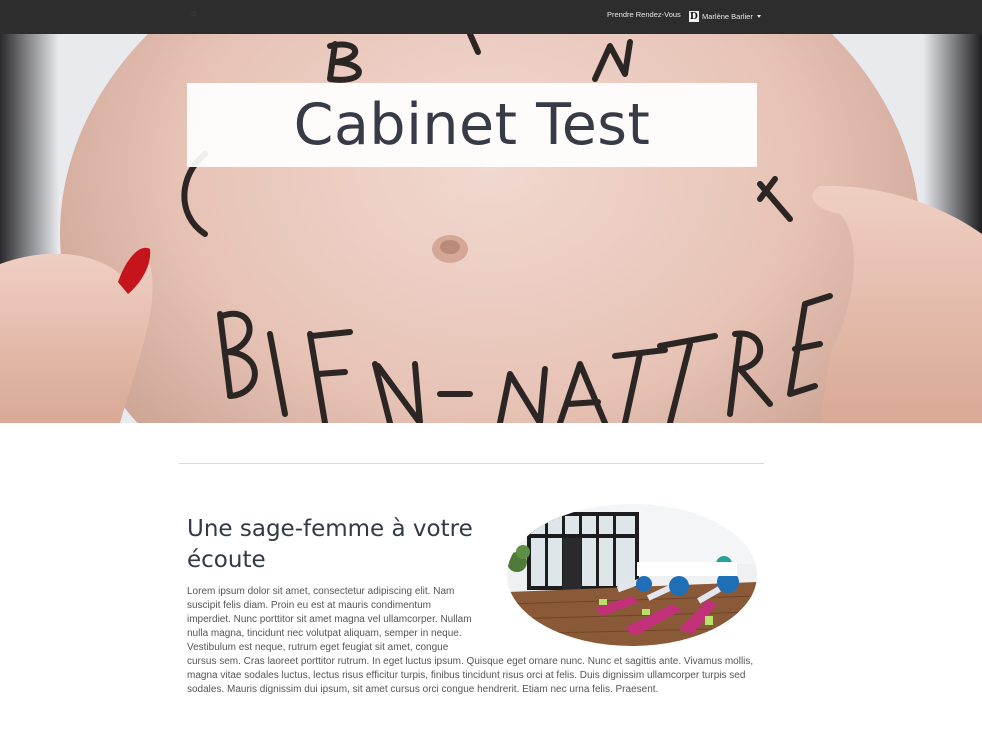 This screenshot has height=731, width=982. Describe the element at coordinates (330, 544) in the screenshot. I see `section-title: Une sage-femme à votre écoute` at that location.